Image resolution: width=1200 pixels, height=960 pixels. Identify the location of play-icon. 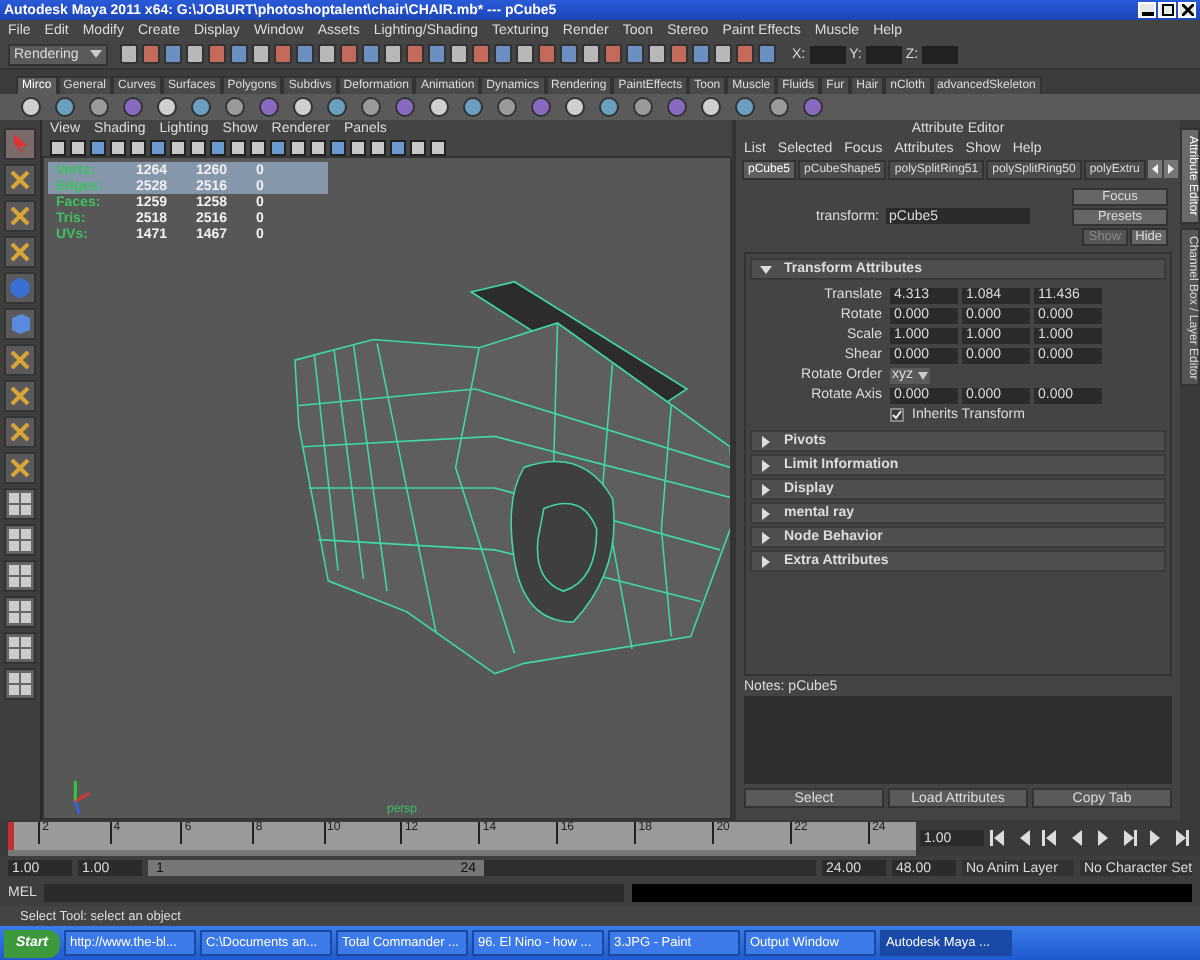
(1103, 838).